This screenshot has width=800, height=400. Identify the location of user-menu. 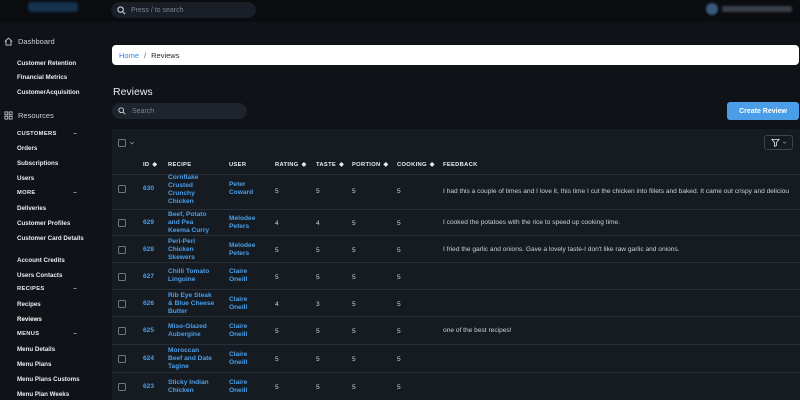
(751, 9).